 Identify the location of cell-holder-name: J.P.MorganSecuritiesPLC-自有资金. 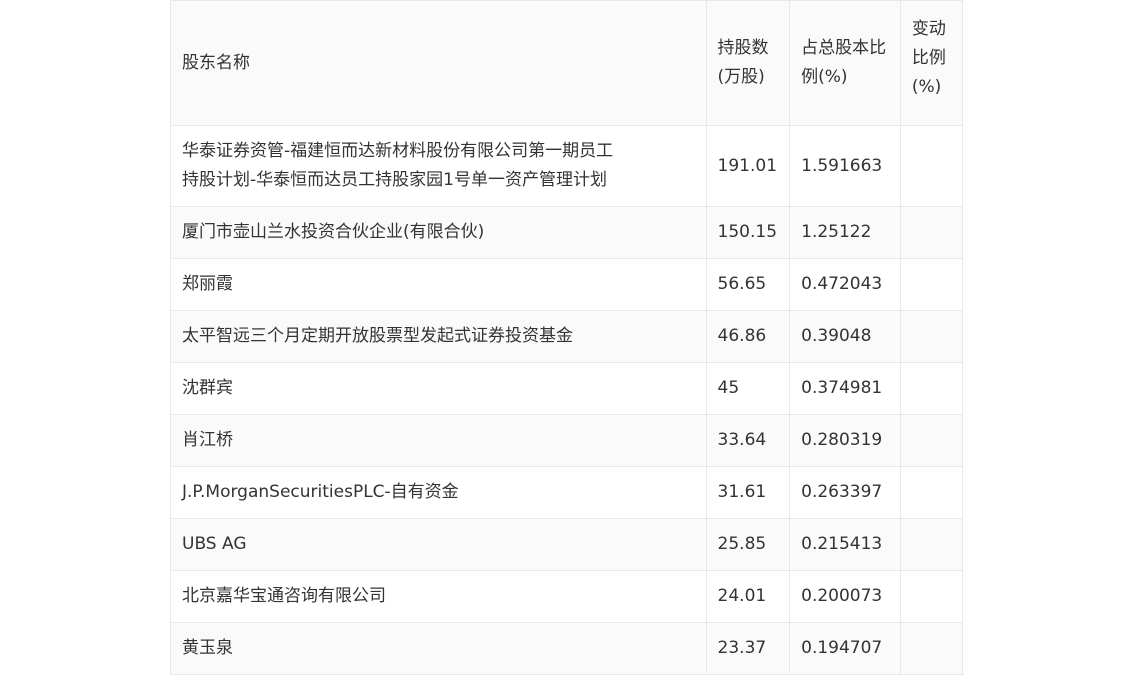
(438, 492).